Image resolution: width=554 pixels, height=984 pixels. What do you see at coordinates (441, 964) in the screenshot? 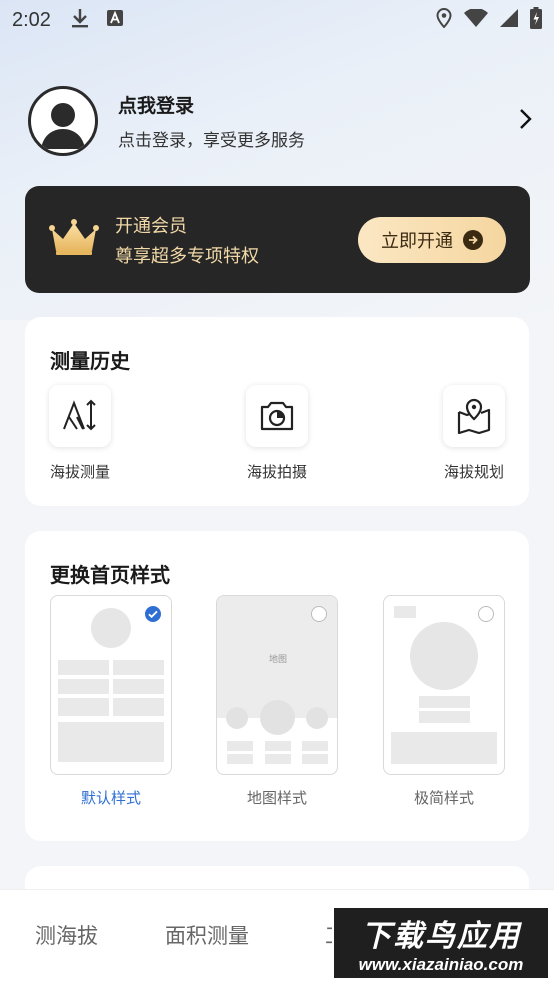
I see `watermark-url: www.xiazainiao.com` at bounding box center [441, 964].